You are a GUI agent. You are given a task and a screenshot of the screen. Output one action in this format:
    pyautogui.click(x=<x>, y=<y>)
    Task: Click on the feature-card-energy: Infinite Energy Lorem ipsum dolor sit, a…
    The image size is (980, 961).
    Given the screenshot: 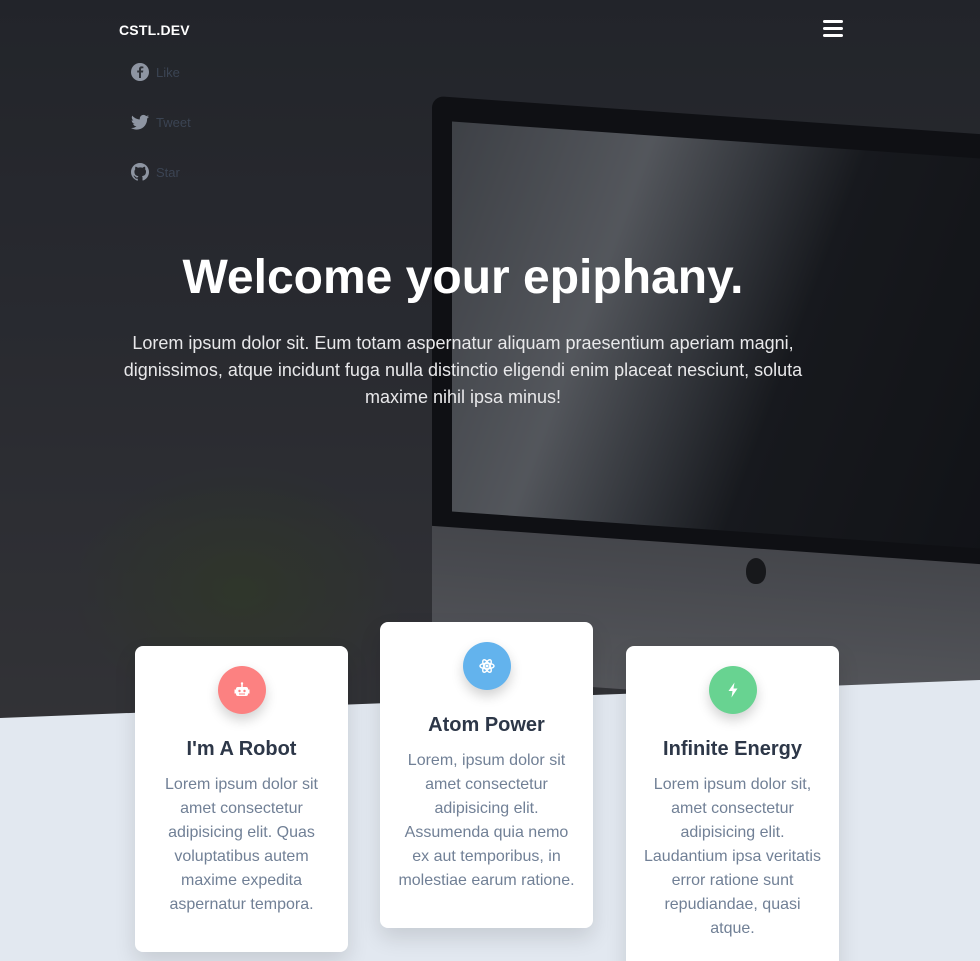 What is the action you would take?
    pyautogui.click(x=732, y=803)
    